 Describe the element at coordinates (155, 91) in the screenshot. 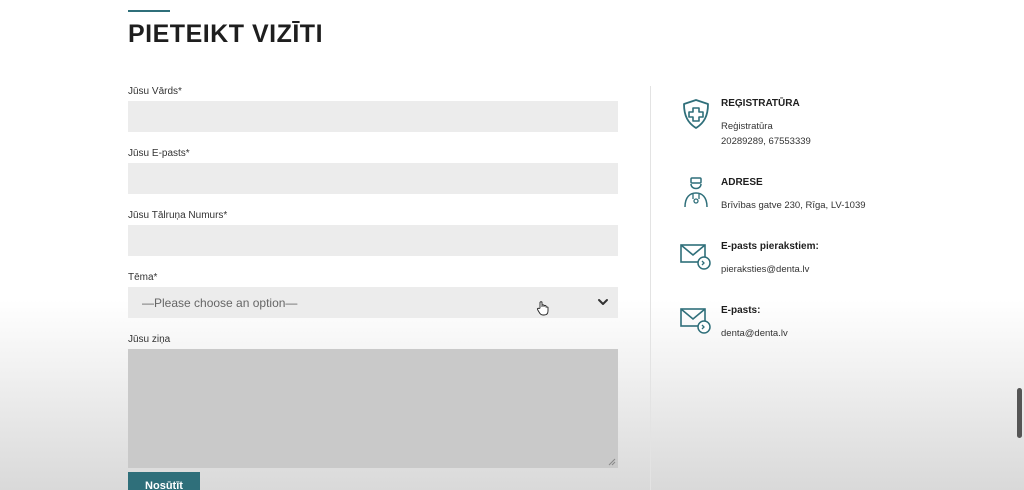

I see `name-label: Jūsu Vārds*` at that location.